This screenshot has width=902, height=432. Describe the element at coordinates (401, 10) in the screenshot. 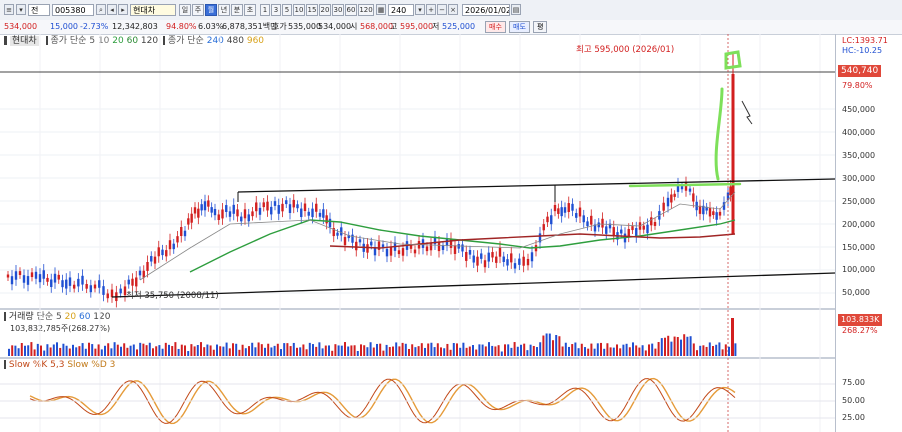

I see `count-input: 240` at that location.